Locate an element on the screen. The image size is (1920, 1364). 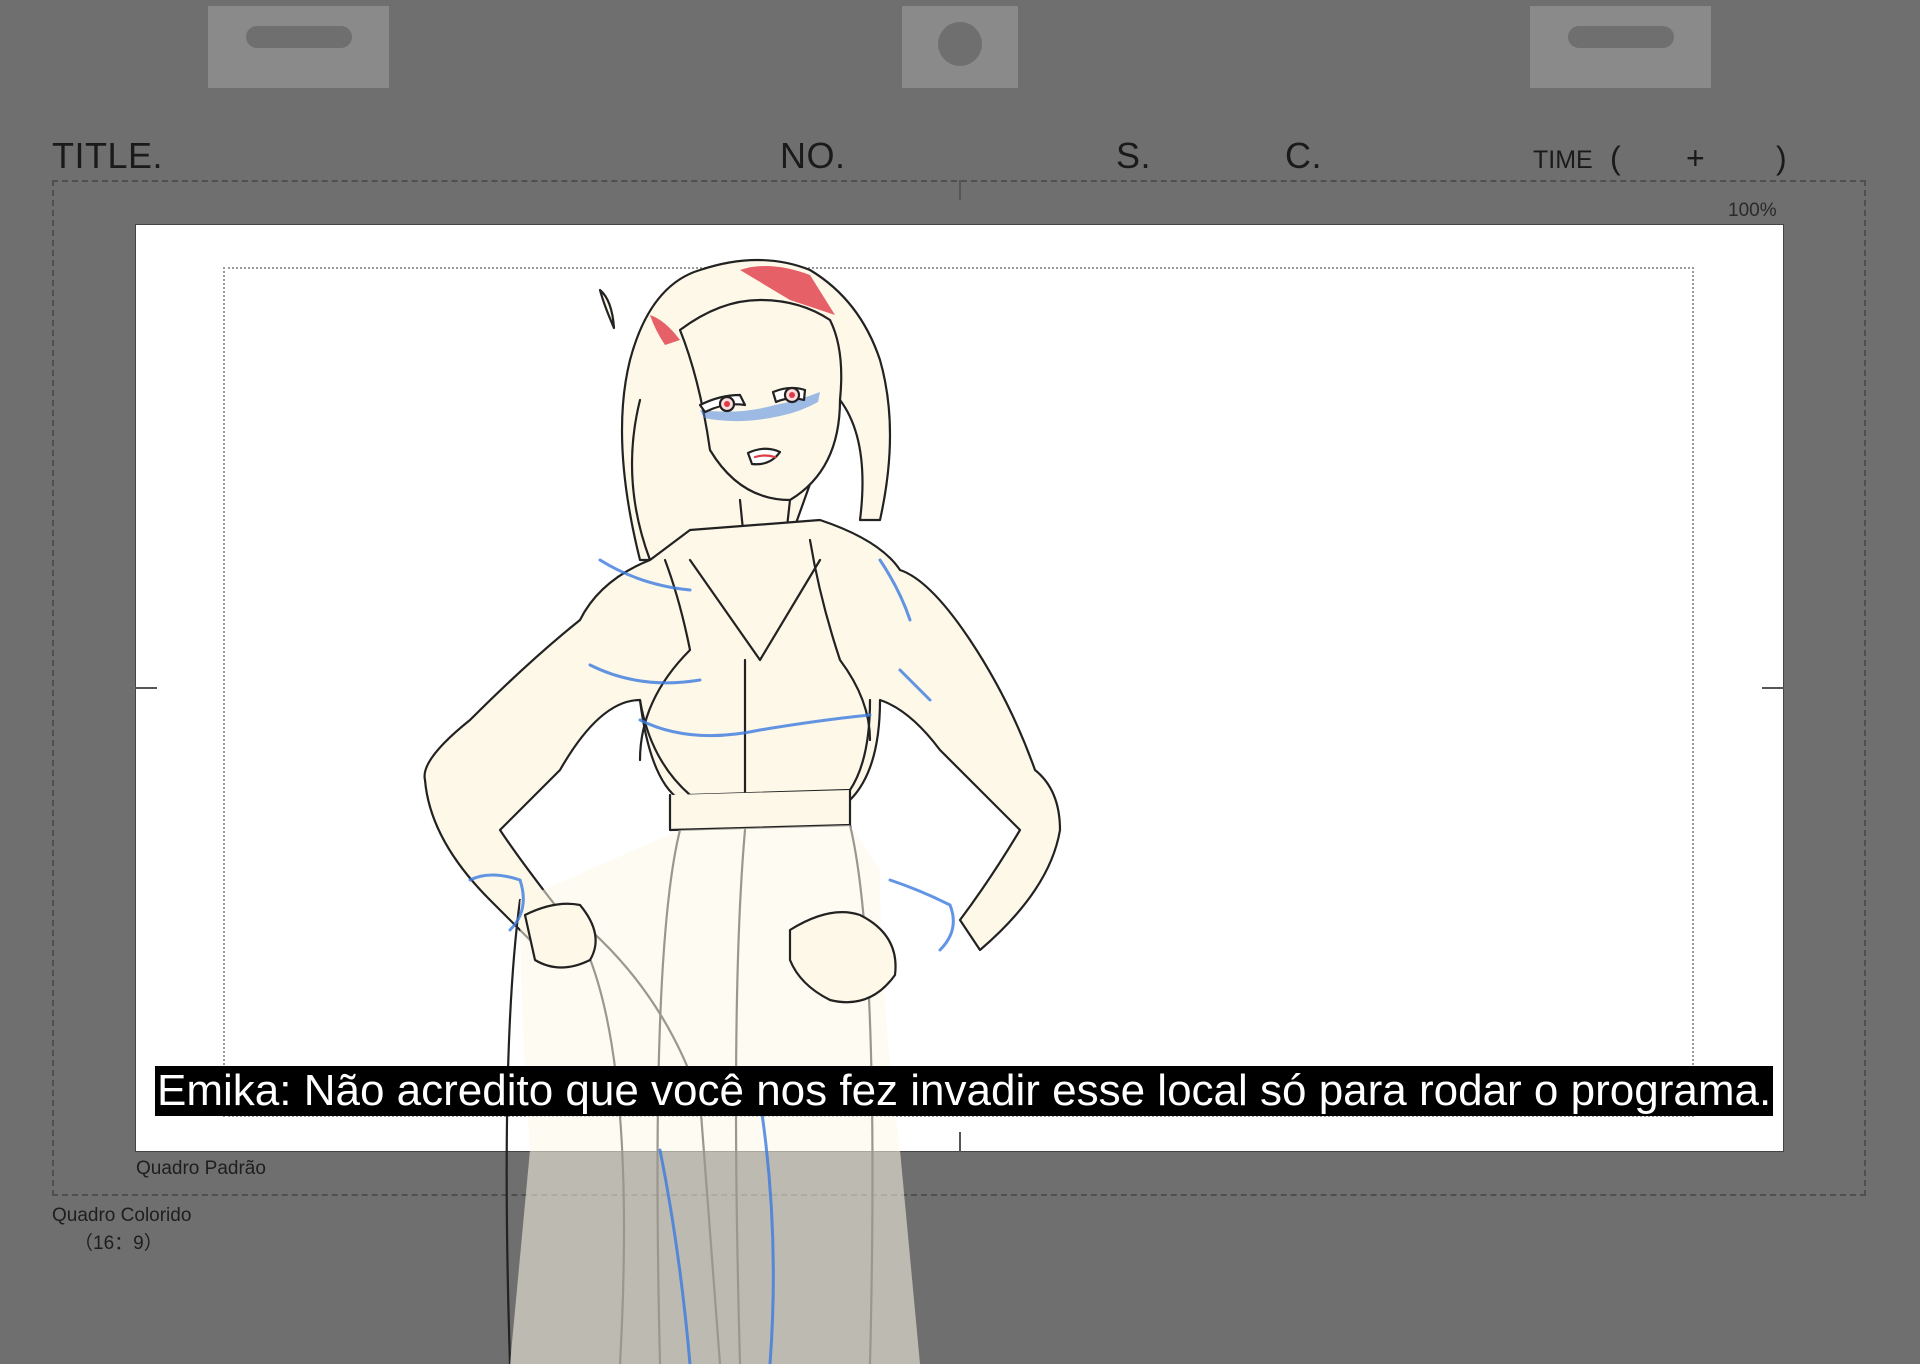
center-cross-h is located at coordinates (960, 687).